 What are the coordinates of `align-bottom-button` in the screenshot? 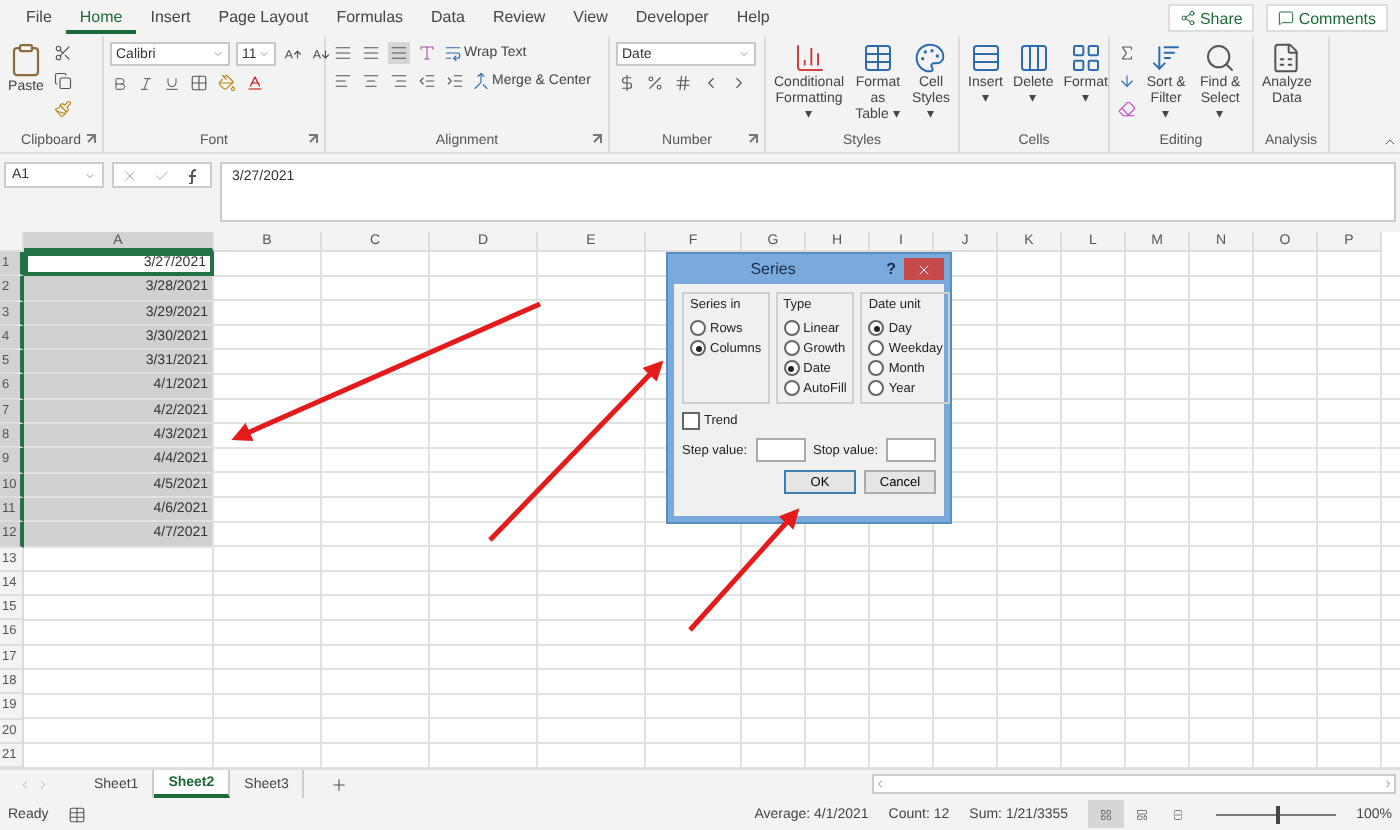 It's located at (399, 53).